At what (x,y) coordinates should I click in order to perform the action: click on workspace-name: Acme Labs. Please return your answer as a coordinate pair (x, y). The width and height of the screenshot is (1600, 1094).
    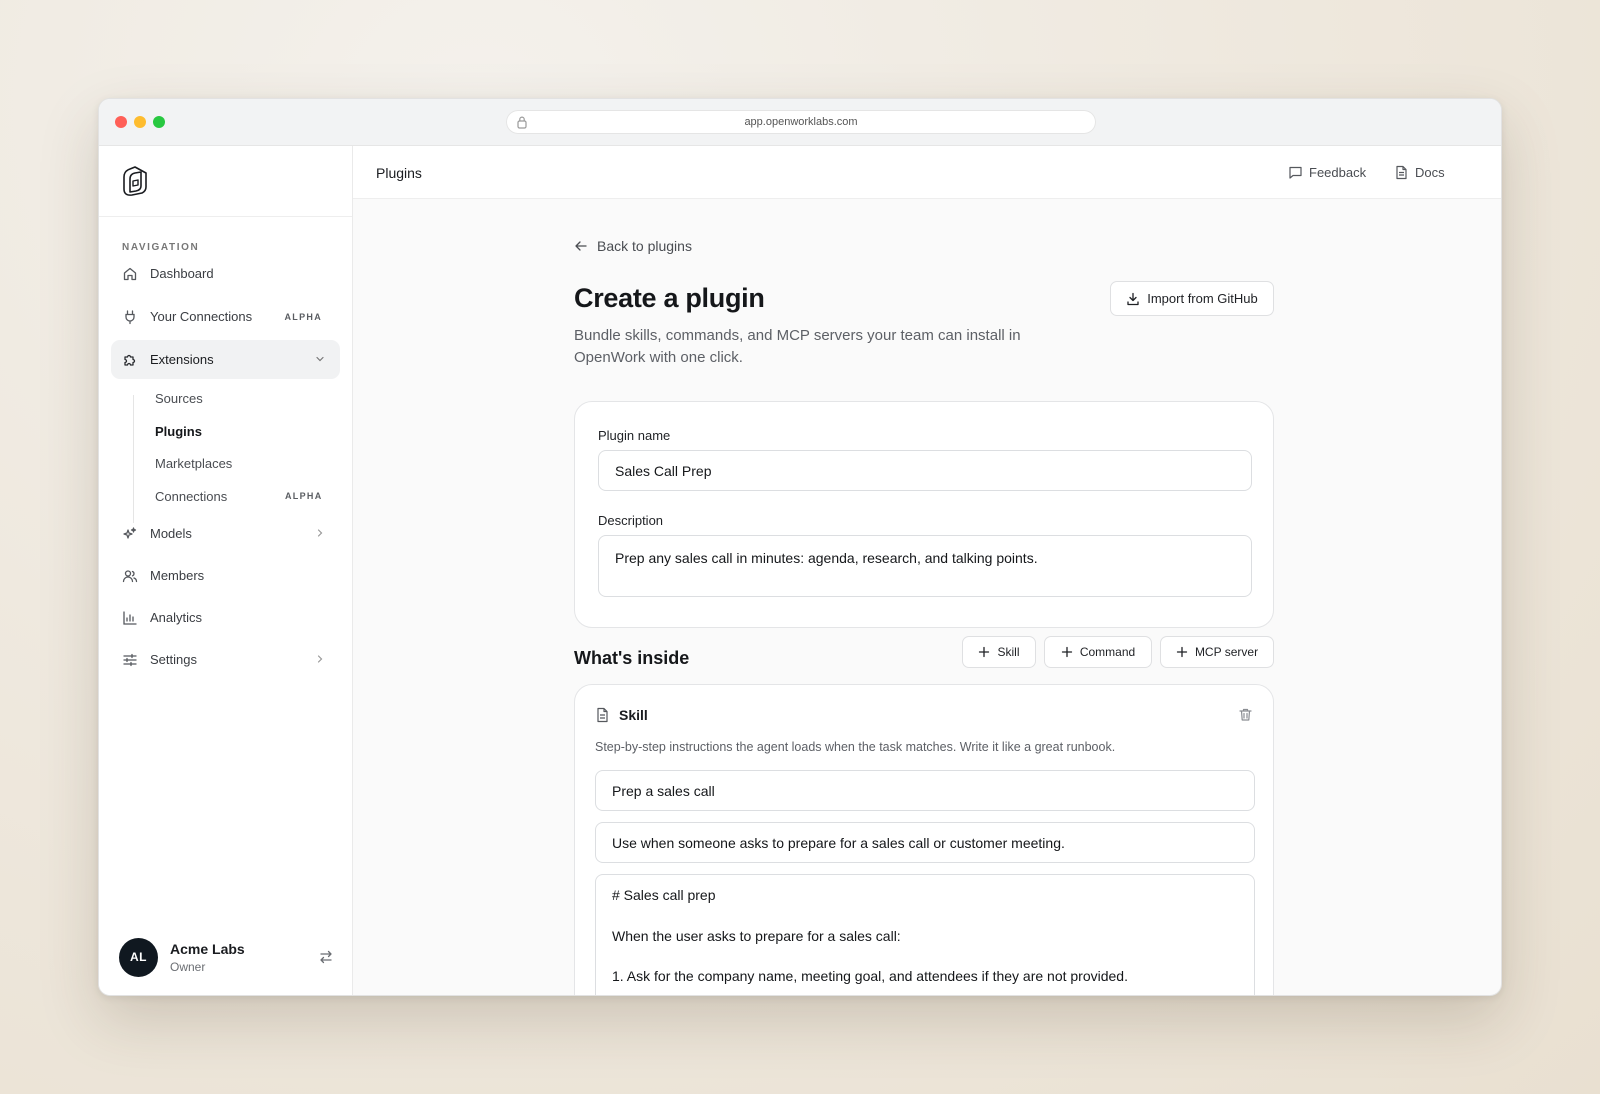
    Looking at the image, I should click on (207, 948).